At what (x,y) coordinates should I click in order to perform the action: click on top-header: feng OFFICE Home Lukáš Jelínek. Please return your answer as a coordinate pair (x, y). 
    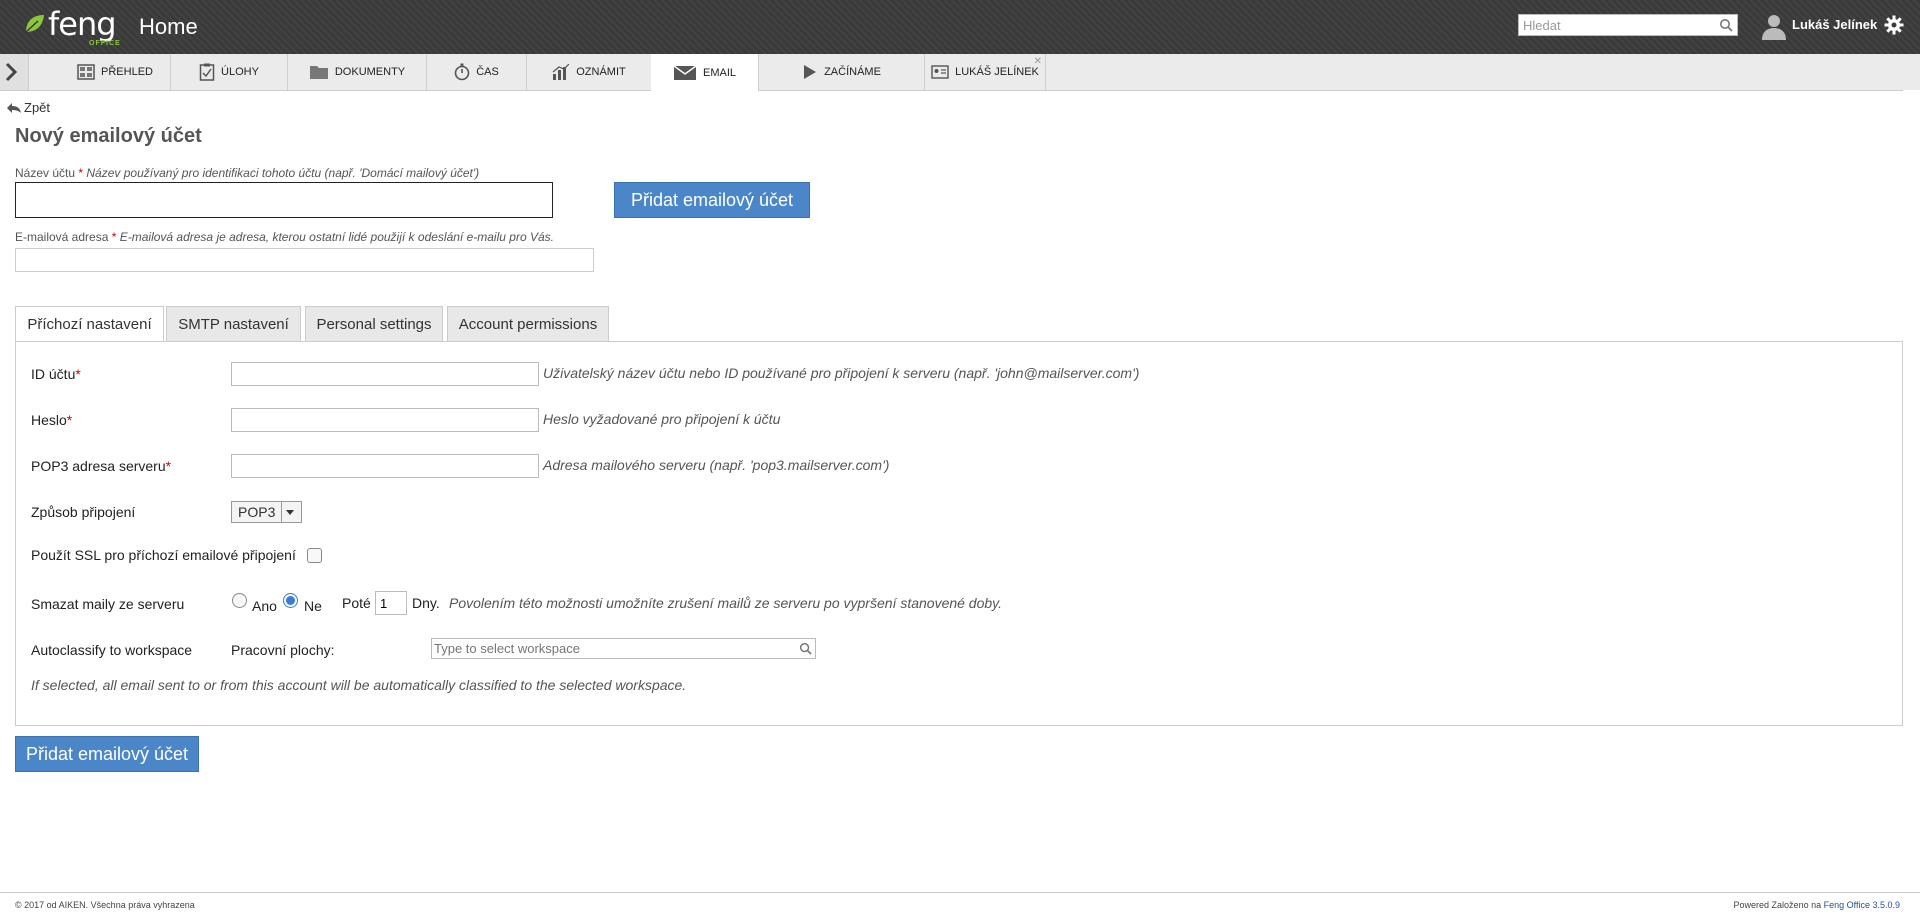
    Looking at the image, I should click on (960, 27).